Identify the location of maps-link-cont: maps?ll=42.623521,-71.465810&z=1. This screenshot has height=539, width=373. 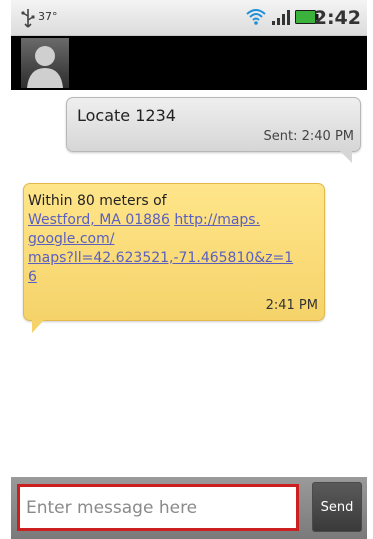
(160, 258).